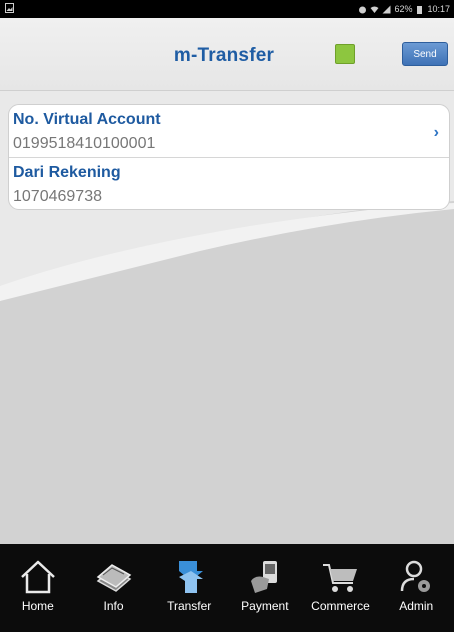  What do you see at coordinates (9, 8) in the screenshot?
I see `image-notification-icon` at bounding box center [9, 8].